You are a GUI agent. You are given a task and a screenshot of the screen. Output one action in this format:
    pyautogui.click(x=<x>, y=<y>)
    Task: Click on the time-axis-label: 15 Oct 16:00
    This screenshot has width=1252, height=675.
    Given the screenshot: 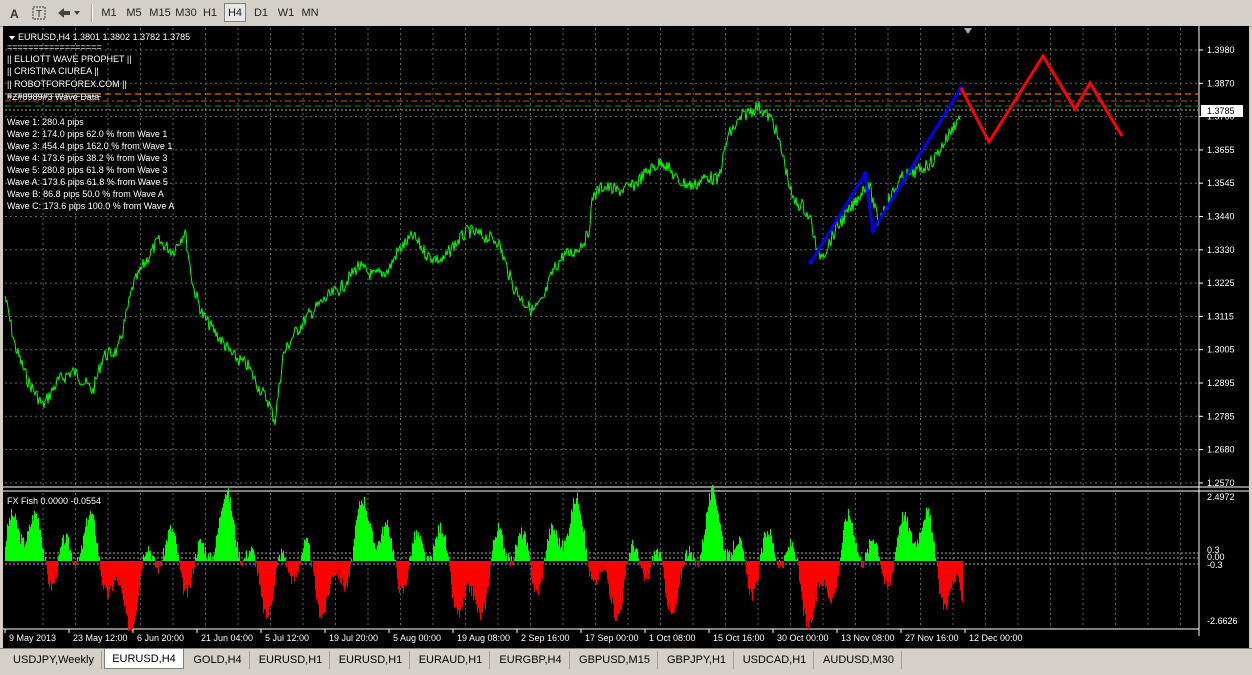 What is the action you would take?
    pyautogui.click(x=739, y=638)
    